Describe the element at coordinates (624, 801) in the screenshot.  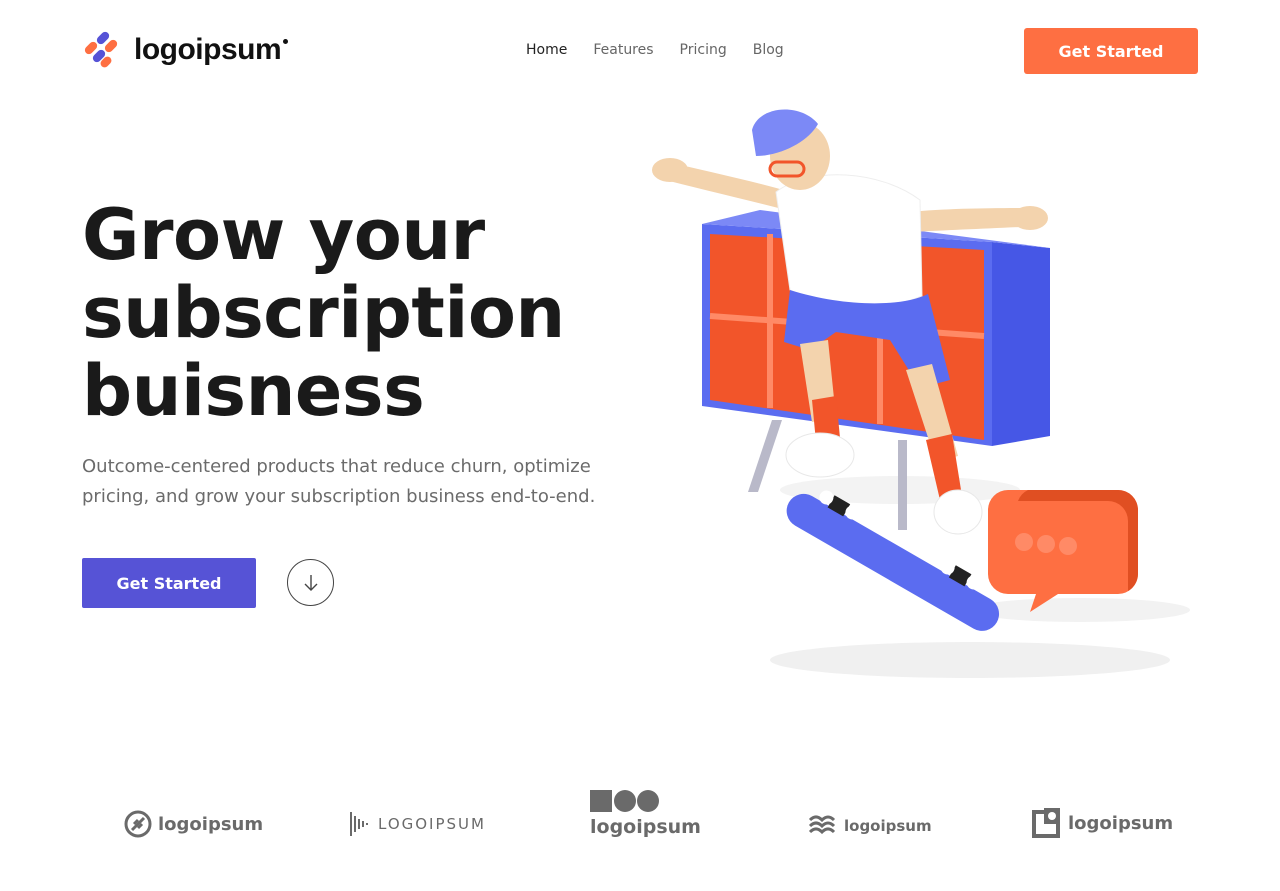
I see `square-circles-logo-icon` at that location.